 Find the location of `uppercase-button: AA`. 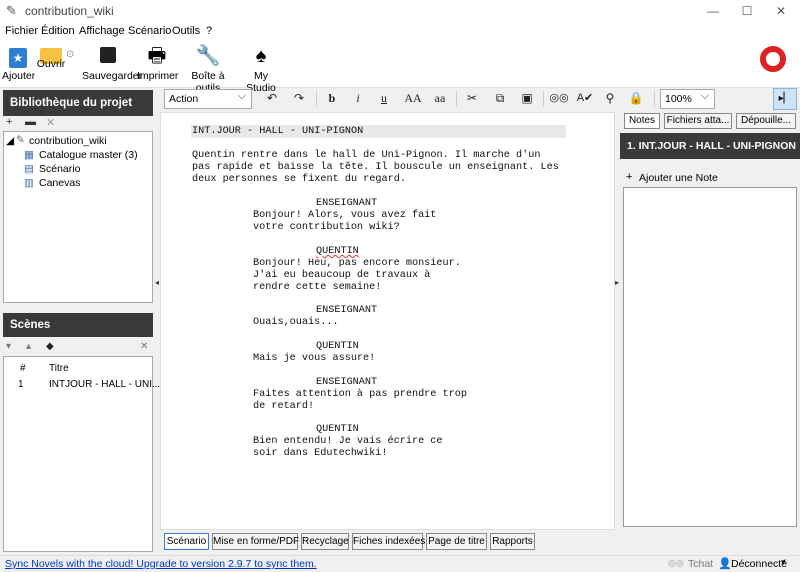

uppercase-button: AA is located at coordinates (413, 99).